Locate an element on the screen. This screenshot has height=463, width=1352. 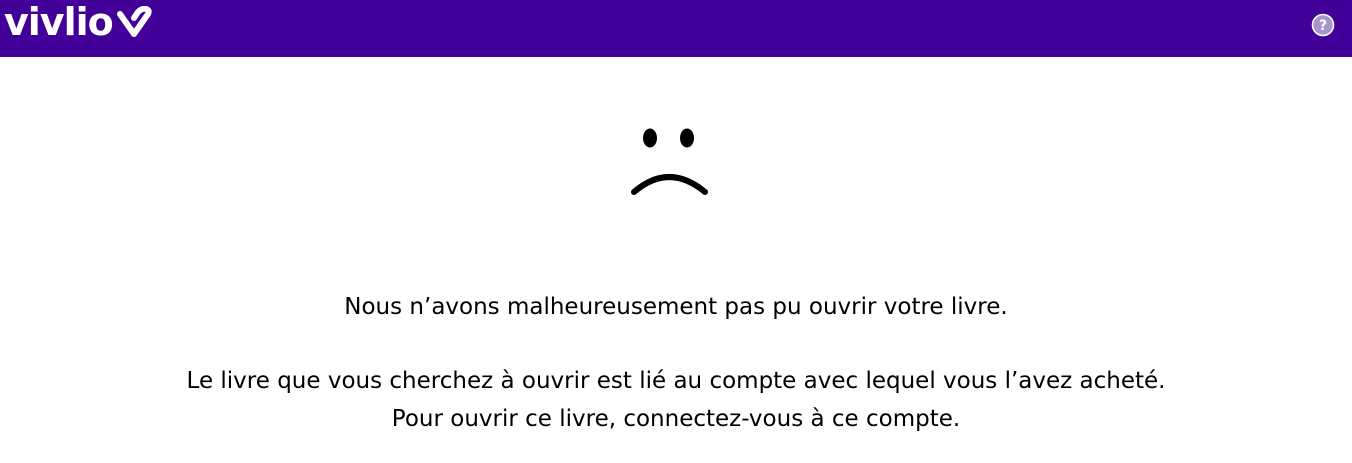
logo-text: vivlio is located at coordinates (59, 22).